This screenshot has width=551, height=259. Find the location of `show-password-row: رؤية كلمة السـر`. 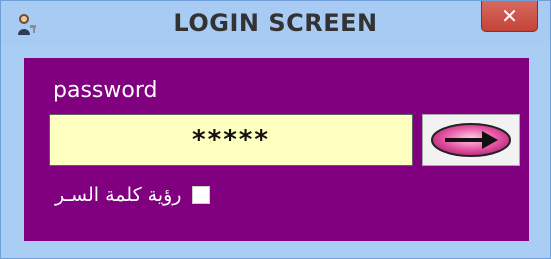

show-password-row: رؤية كلمة السـر is located at coordinates (133, 195).